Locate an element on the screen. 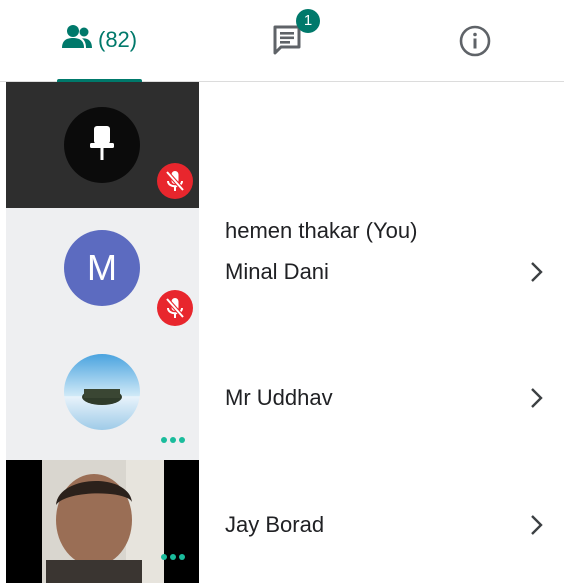  people-icon is located at coordinates (77, 36).